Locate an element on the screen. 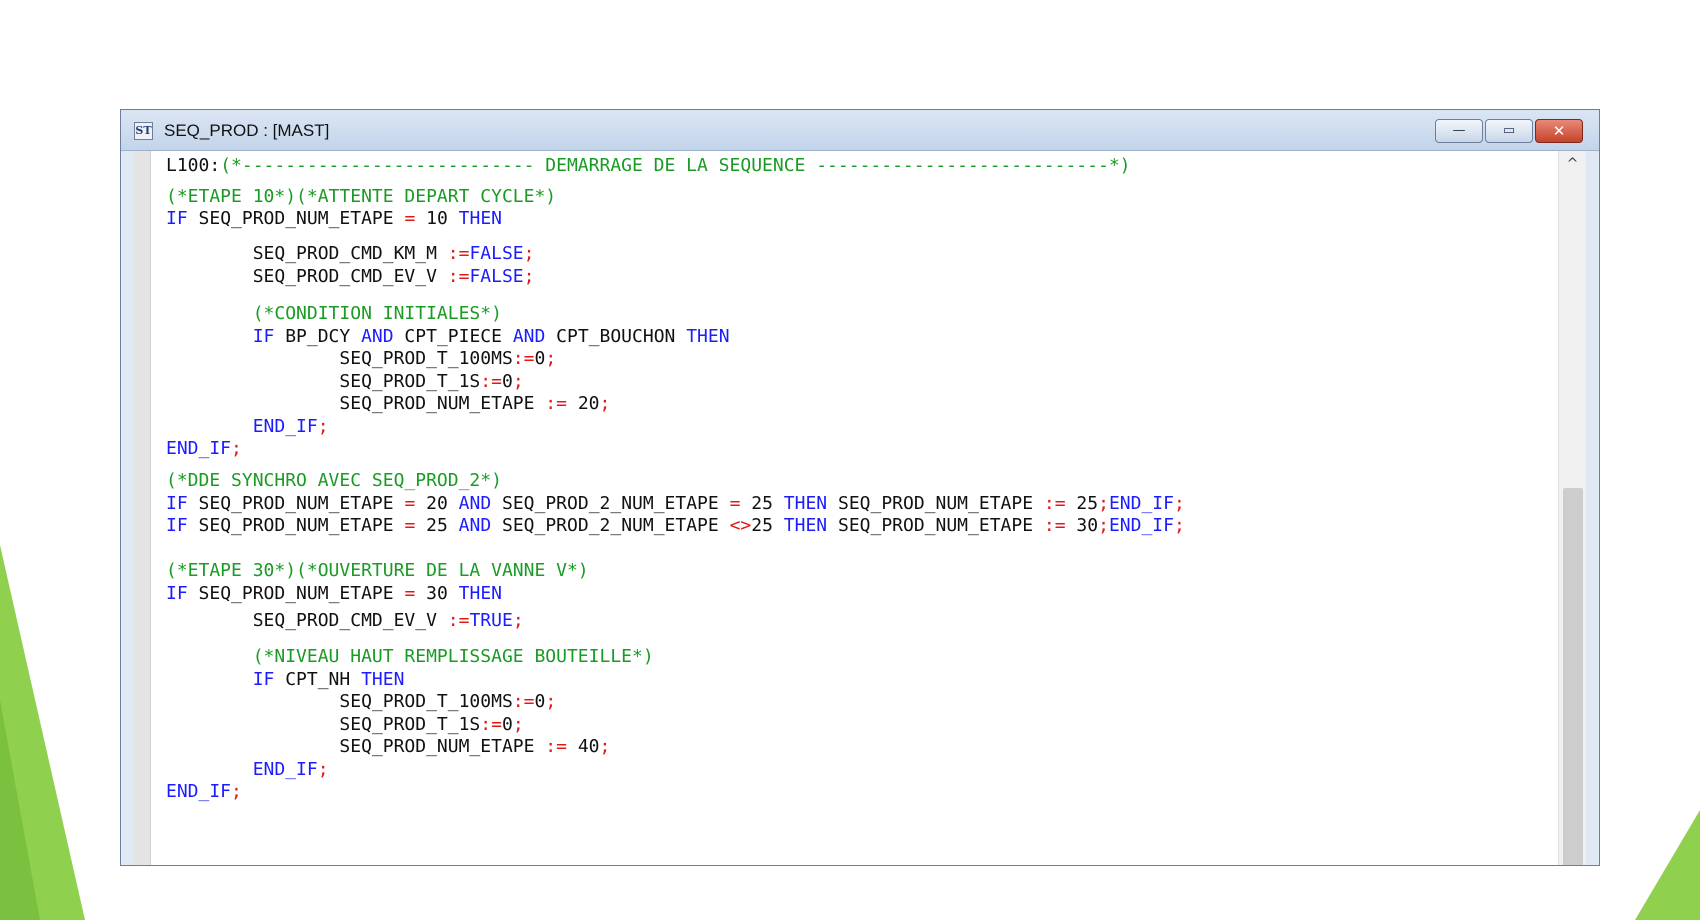  code-token: FALSE is located at coordinates (496, 276).